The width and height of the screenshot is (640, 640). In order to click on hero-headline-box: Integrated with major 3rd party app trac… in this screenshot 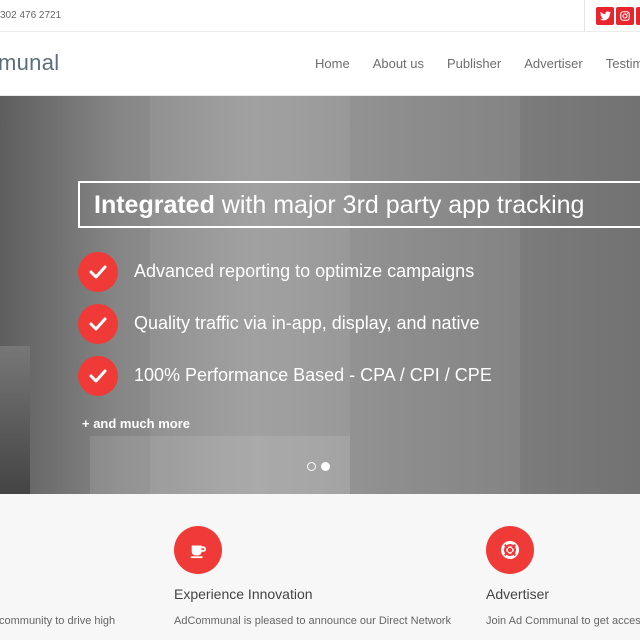, I will do `click(359, 204)`.